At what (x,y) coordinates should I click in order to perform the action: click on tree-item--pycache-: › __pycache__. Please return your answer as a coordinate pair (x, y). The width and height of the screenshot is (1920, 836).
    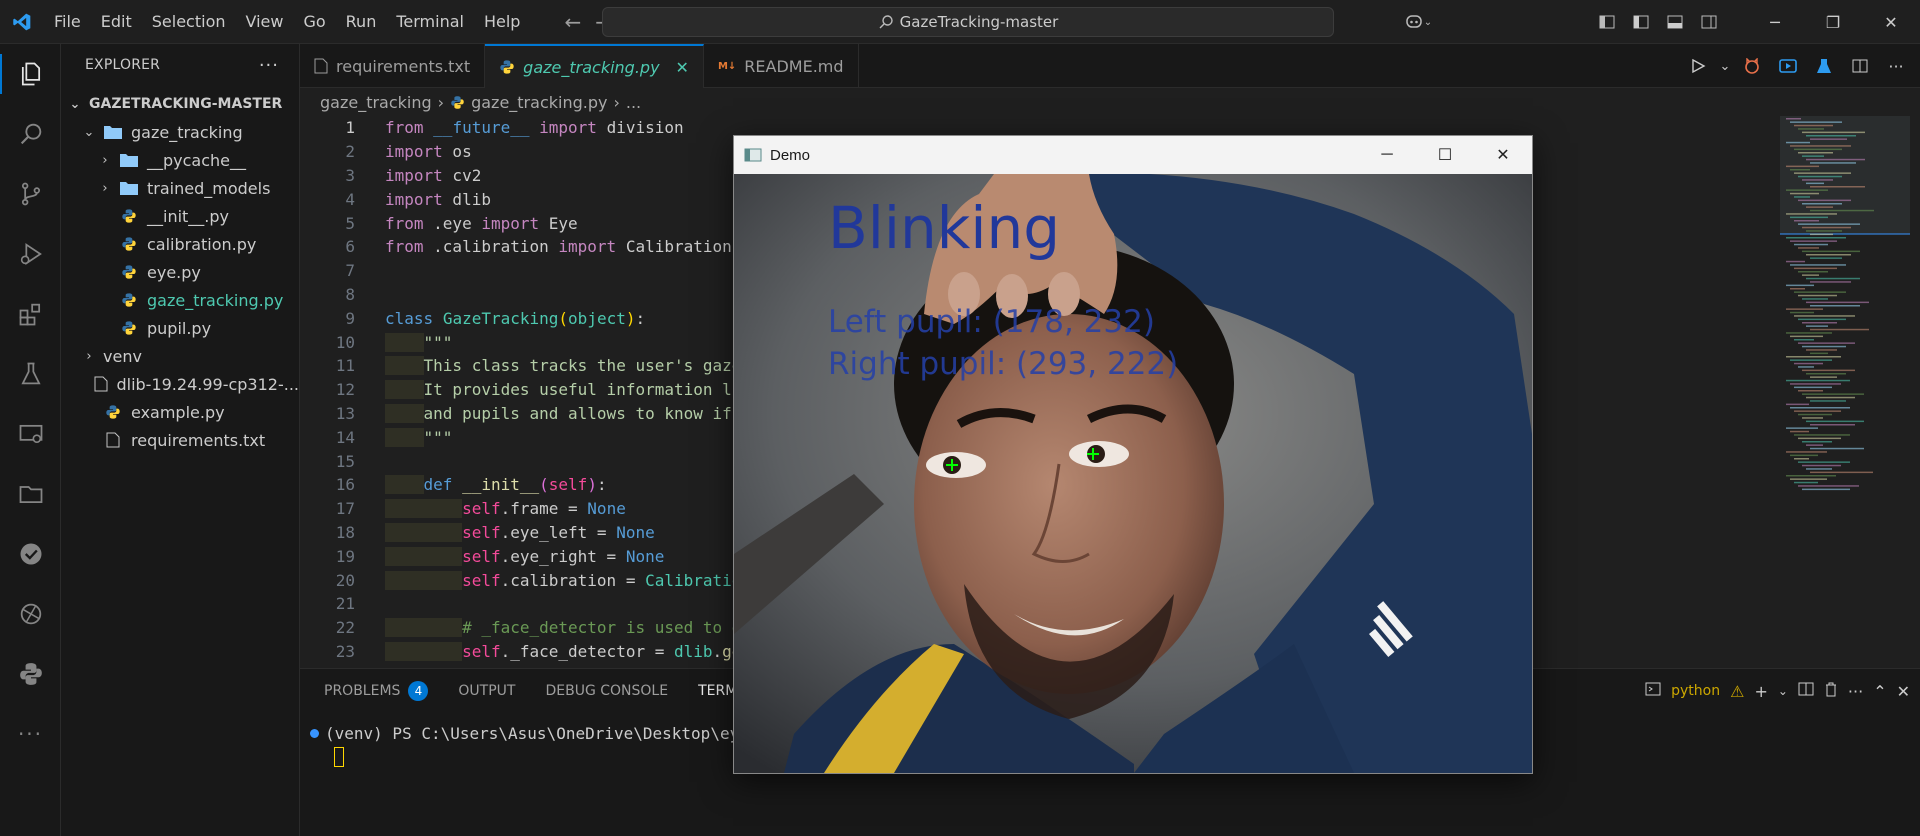
    Looking at the image, I should click on (180, 160).